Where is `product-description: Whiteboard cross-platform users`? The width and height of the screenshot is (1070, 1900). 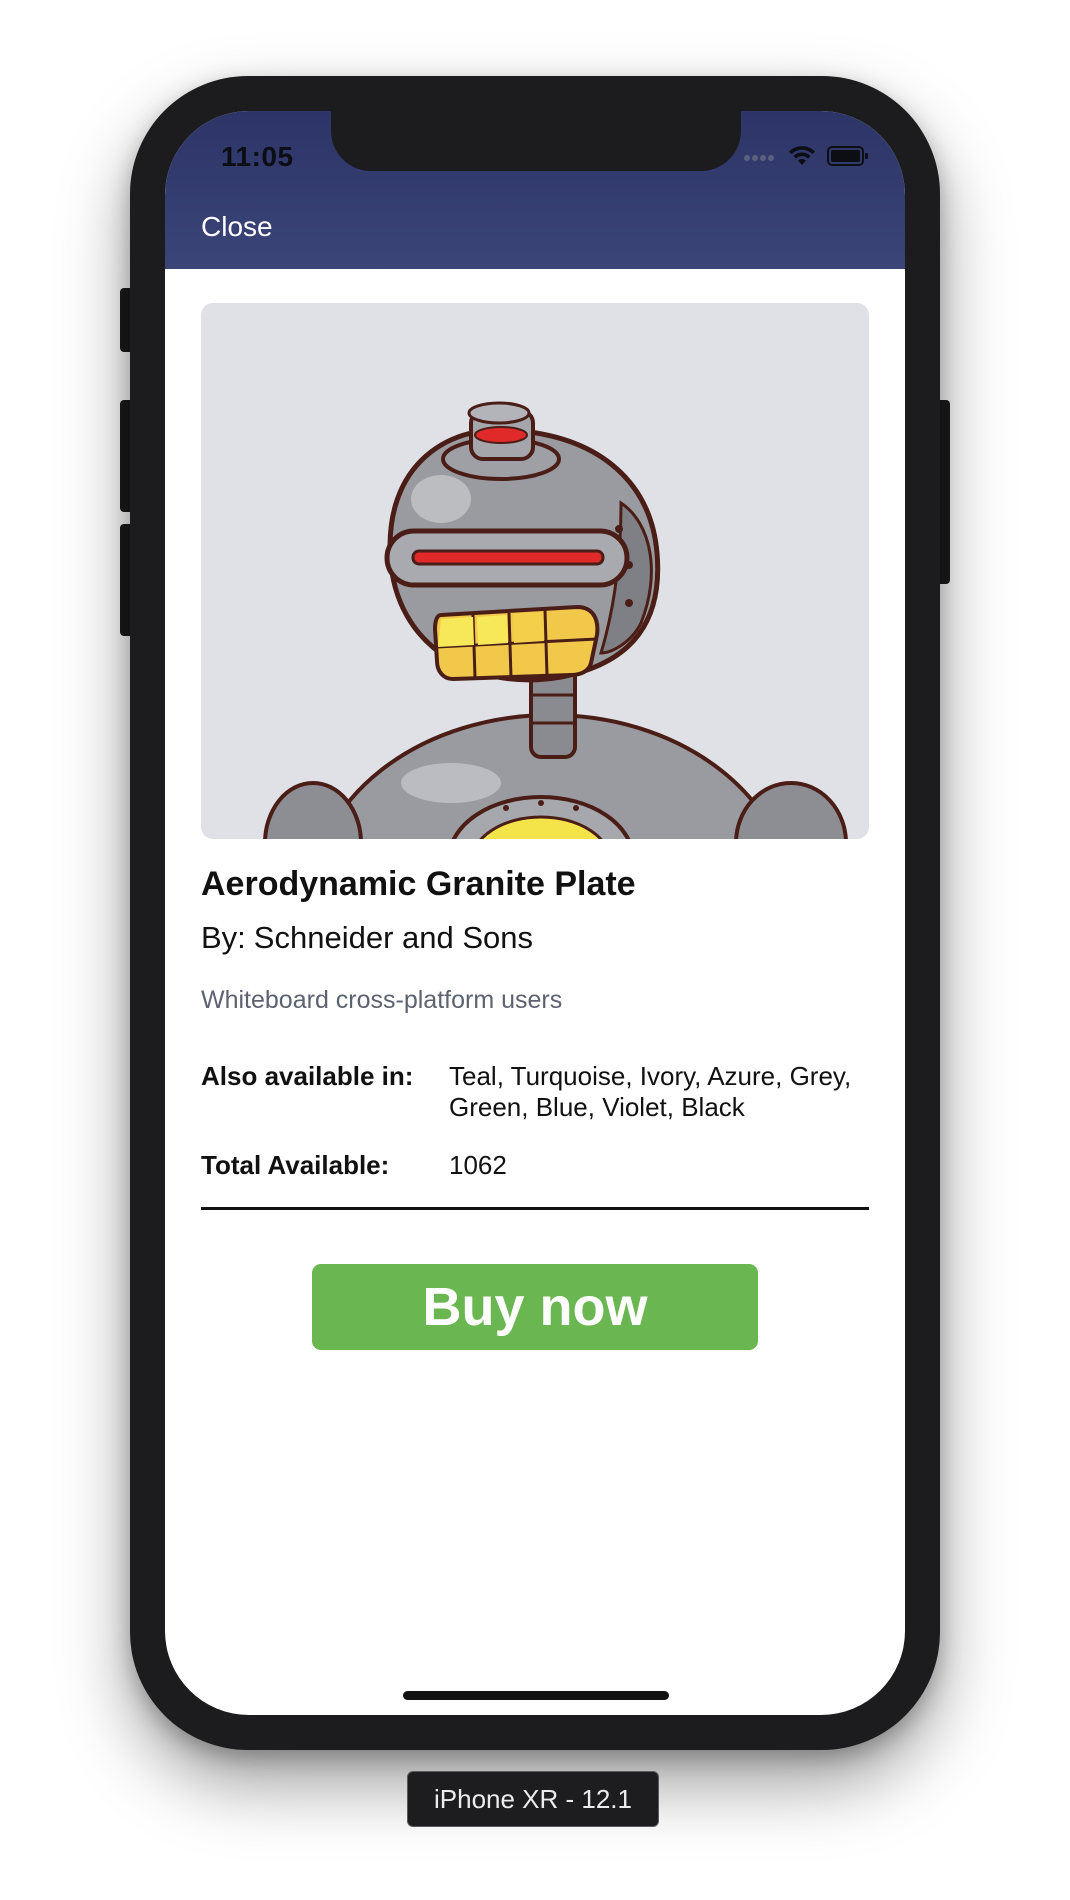
product-description: Whiteboard cross-platform users is located at coordinates (382, 1000).